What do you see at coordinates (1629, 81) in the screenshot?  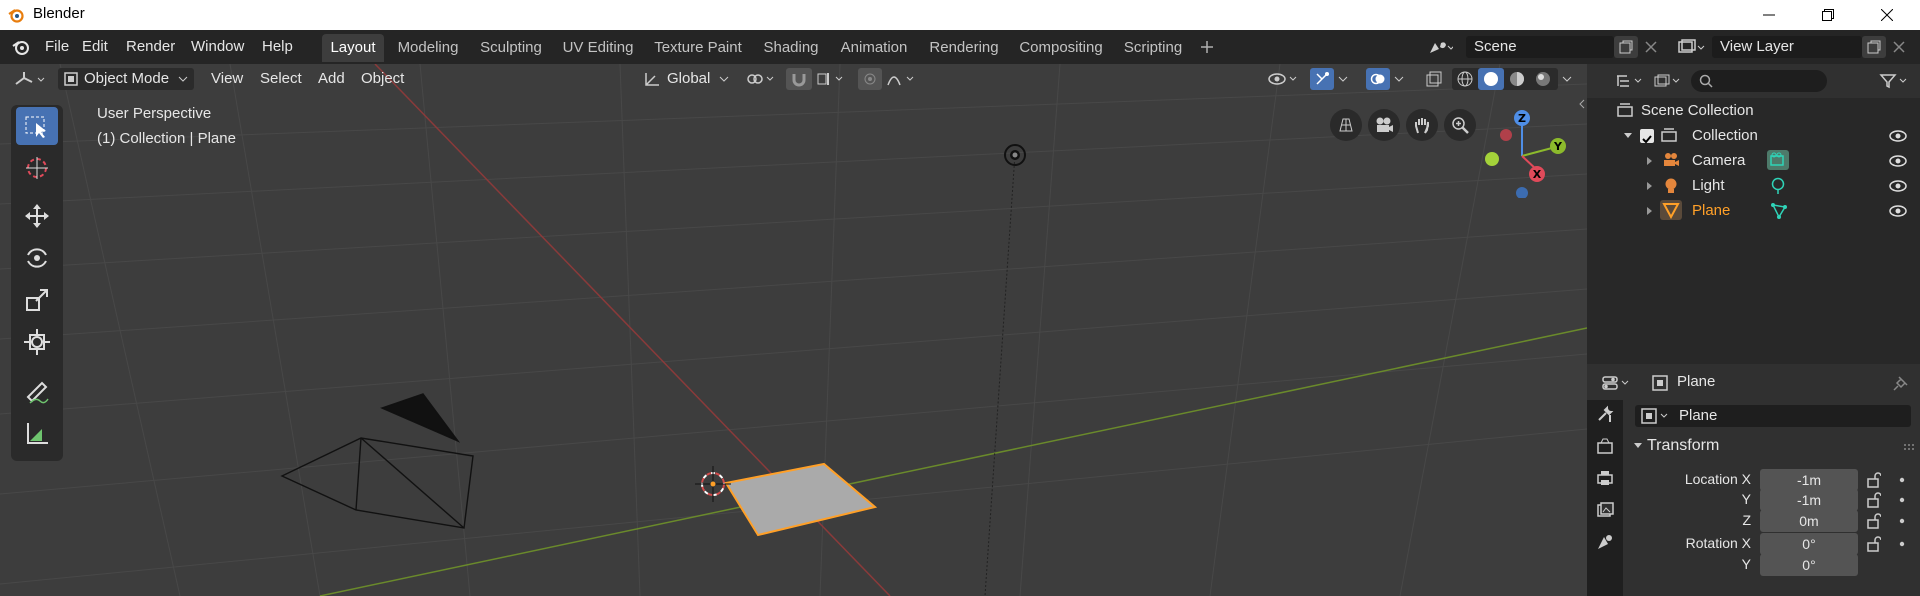 I see `outliner-editor-type-button` at bounding box center [1629, 81].